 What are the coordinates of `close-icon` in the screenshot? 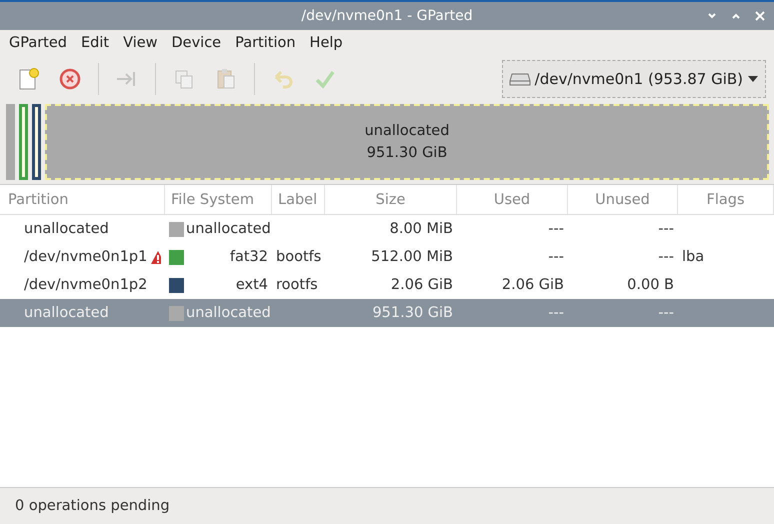 It's located at (760, 16).